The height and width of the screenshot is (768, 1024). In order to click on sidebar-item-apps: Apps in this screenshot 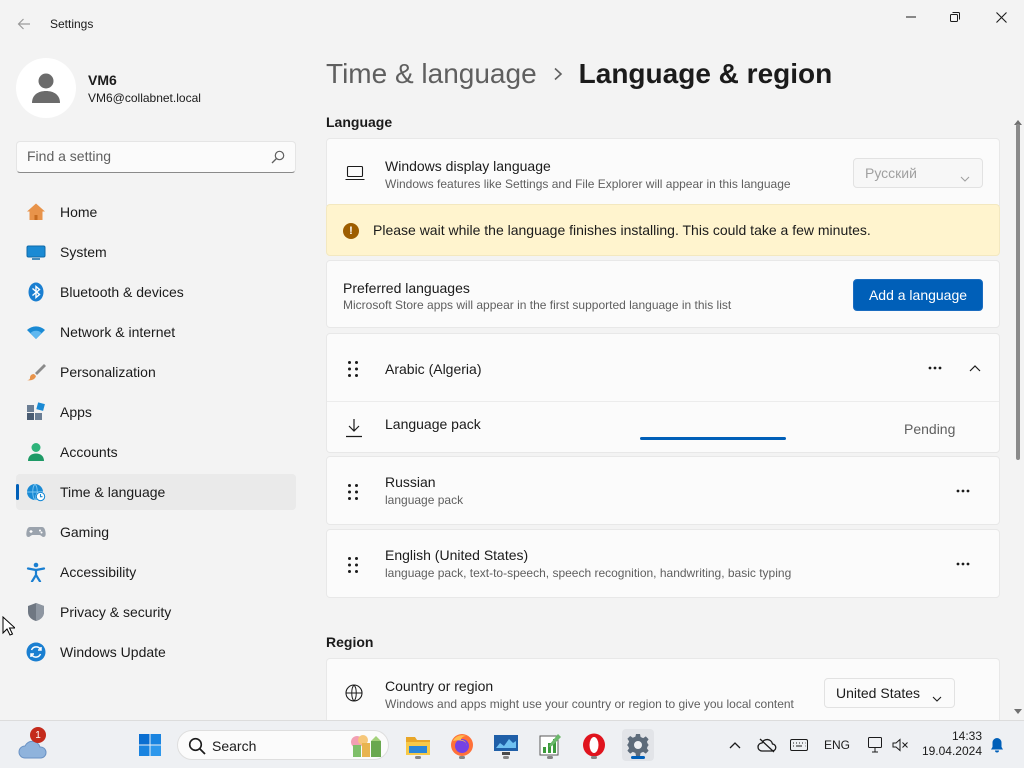, I will do `click(156, 412)`.